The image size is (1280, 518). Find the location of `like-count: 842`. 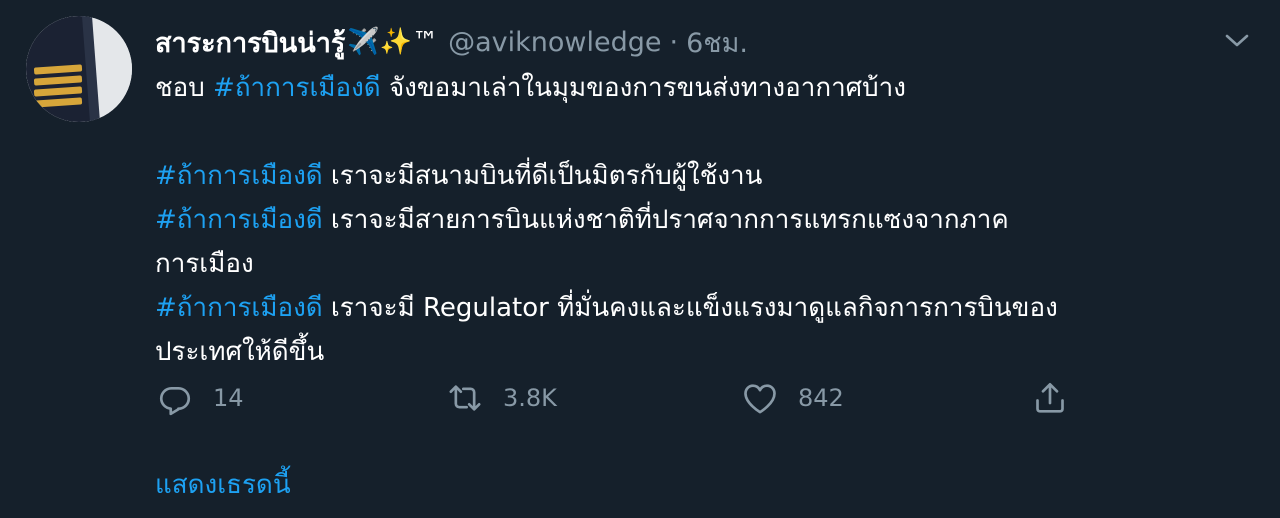

like-count: 842 is located at coordinates (821, 398).